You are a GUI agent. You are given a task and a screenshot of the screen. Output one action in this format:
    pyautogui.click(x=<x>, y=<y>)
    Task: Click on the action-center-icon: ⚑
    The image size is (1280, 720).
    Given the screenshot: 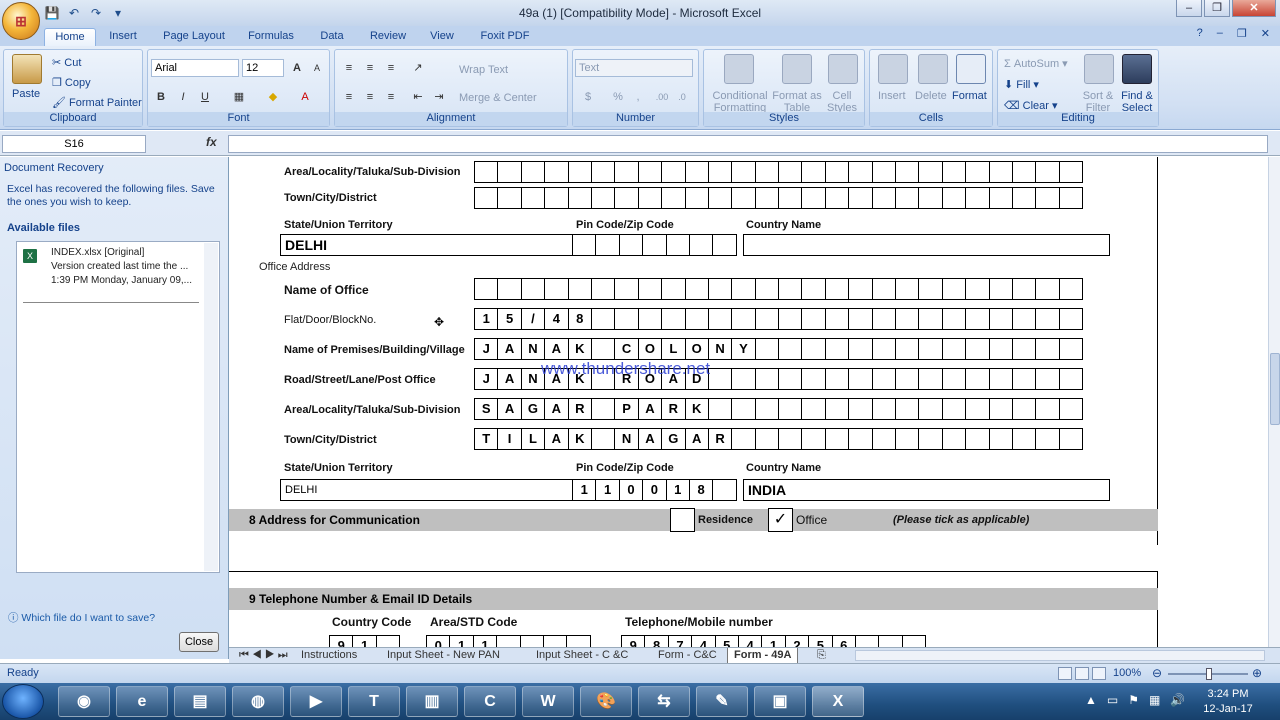 What is the action you would take?
    pyautogui.click(x=1133, y=700)
    